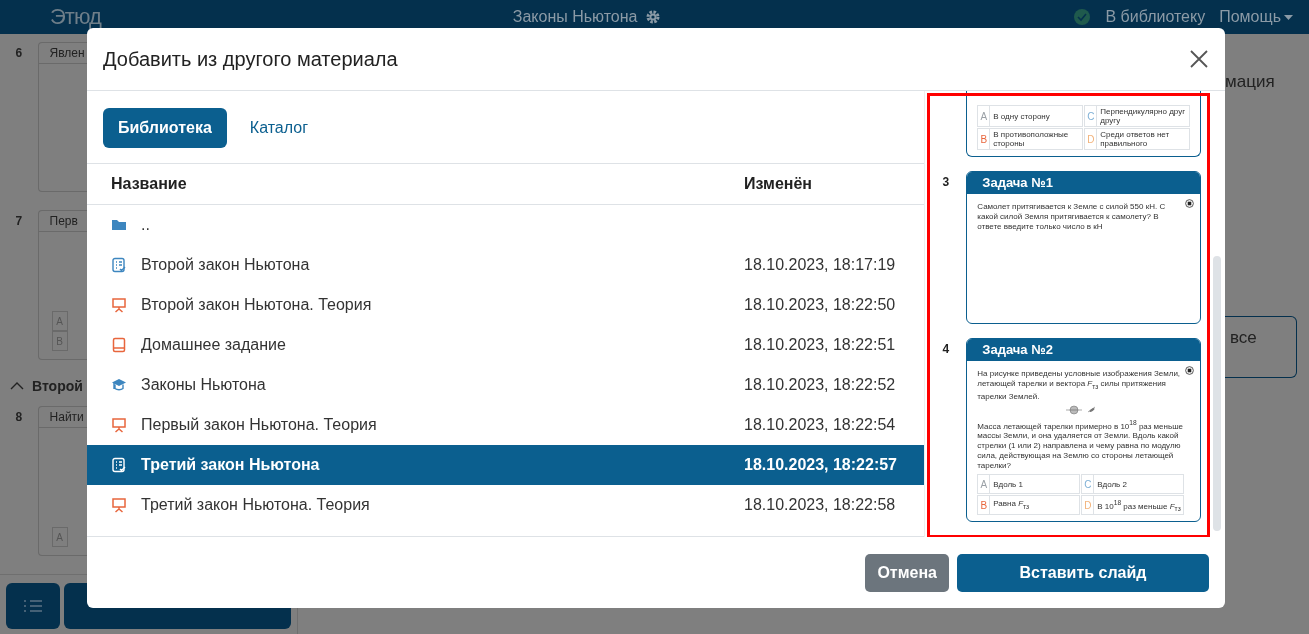  Describe the element at coordinates (820, 425) in the screenshot. I see `modified-date: 18.10.2023, 18:22:54` at that location.